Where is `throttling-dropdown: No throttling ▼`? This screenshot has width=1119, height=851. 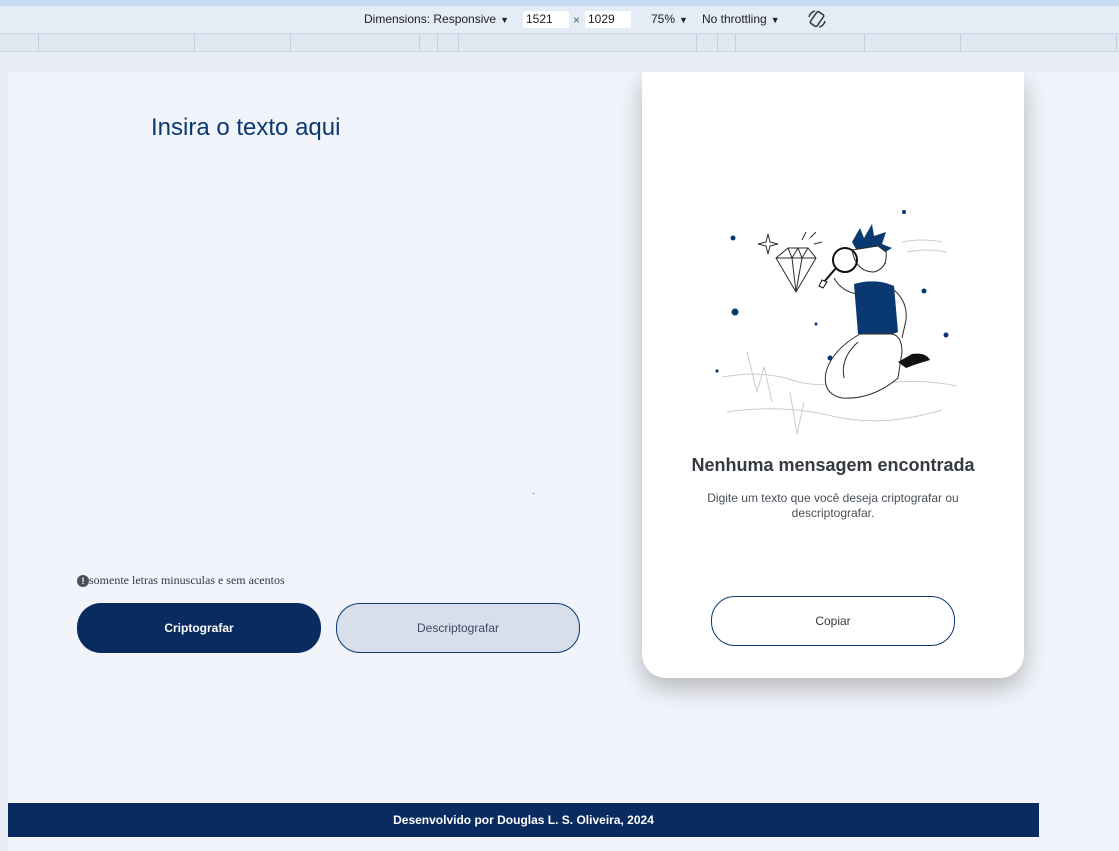
throttling-dropdown: No throttling ▼ is located at coordinates (741, 19).